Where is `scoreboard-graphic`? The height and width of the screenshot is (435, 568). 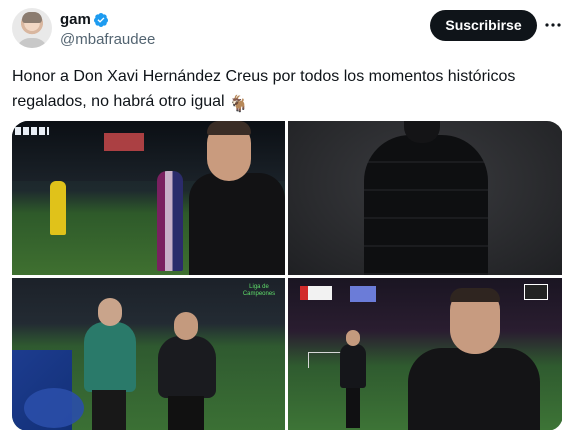 scoreboard-graphic is located at coordinates (316, 293).